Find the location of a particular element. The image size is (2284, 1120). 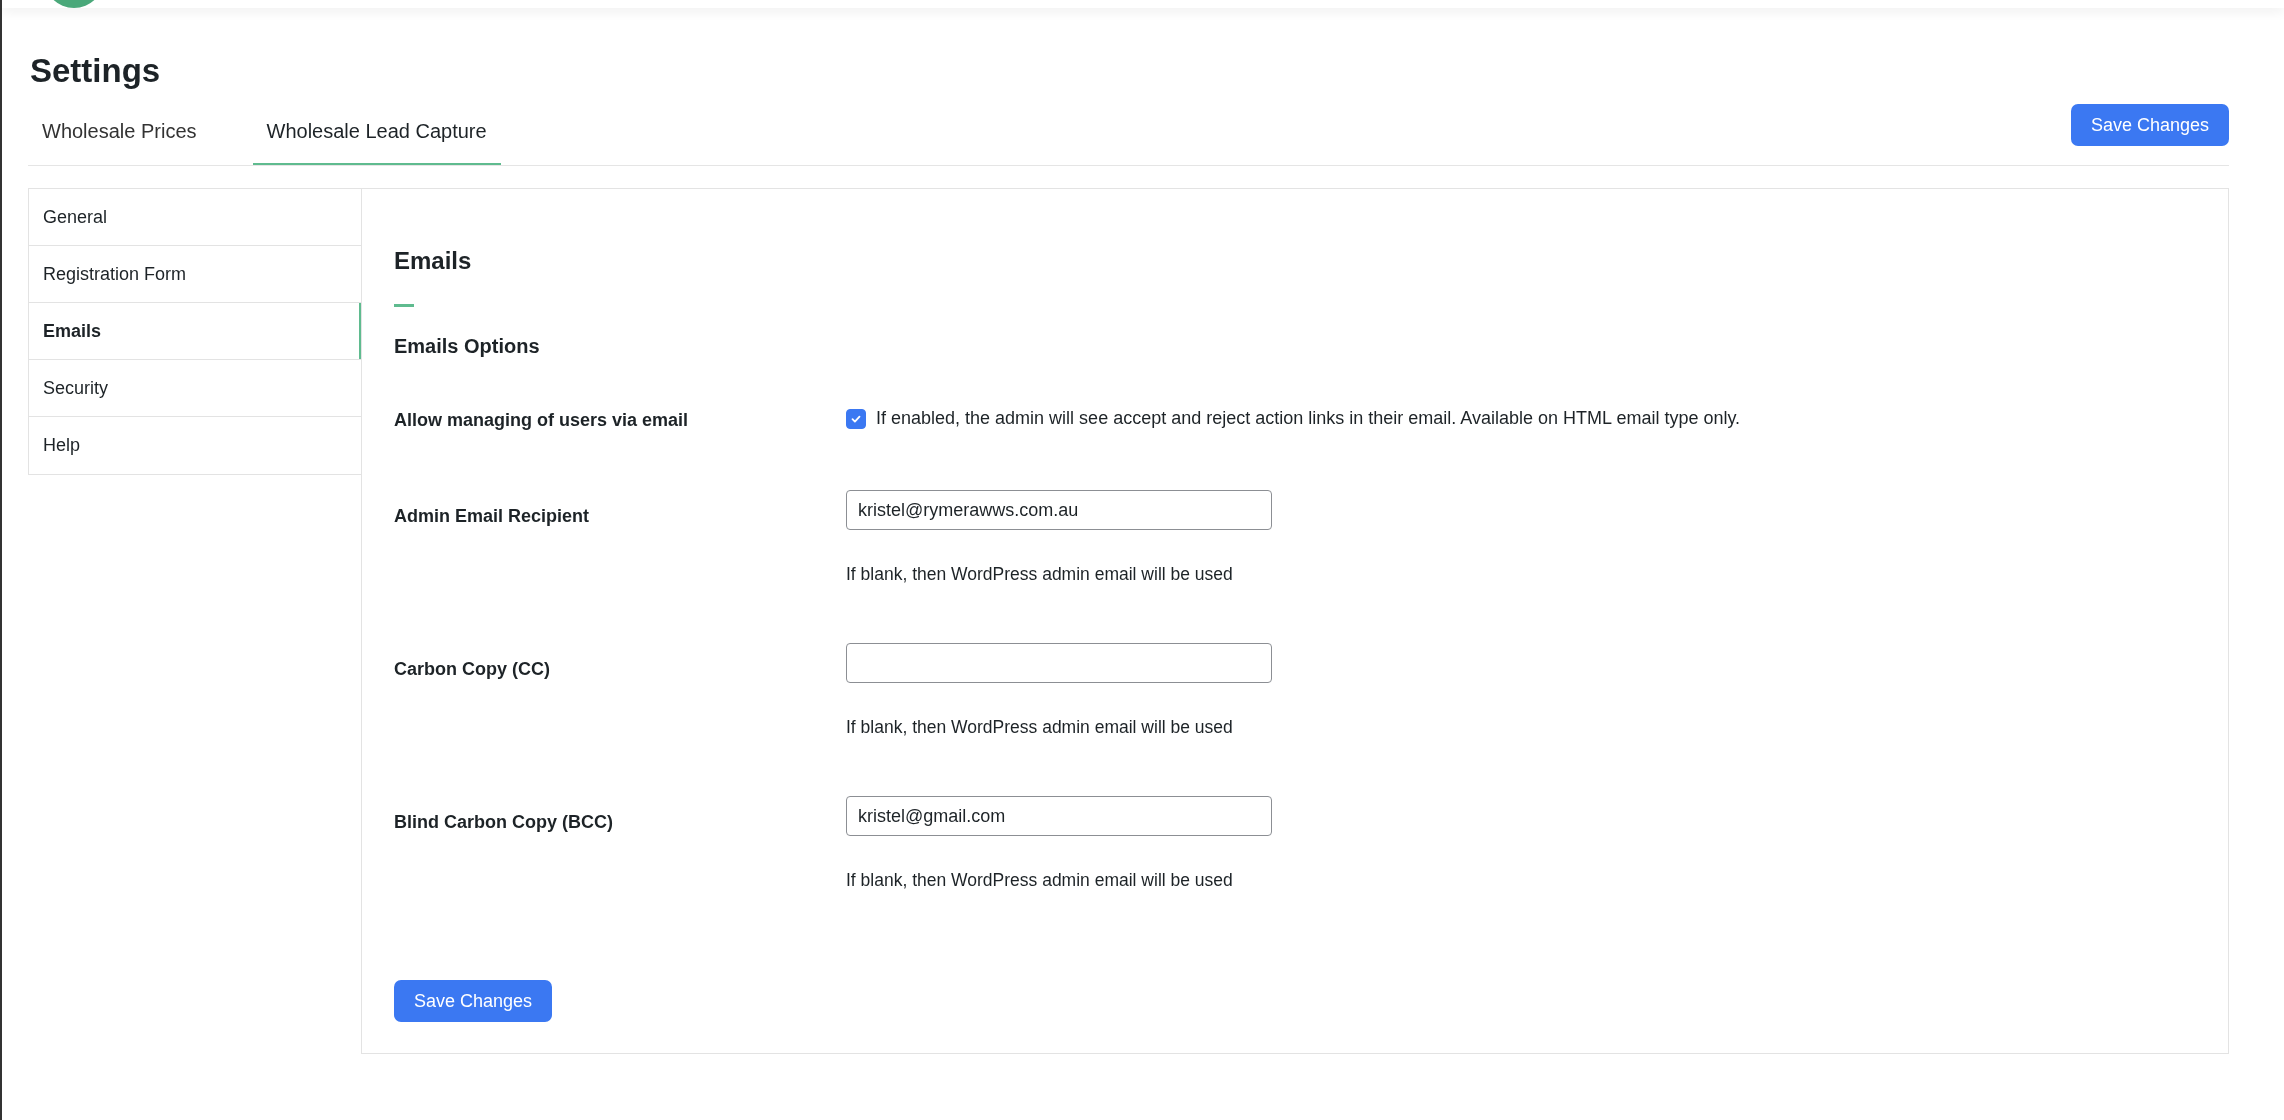

field-label: Allow managing of users via email is located at coordinates (542, 420).